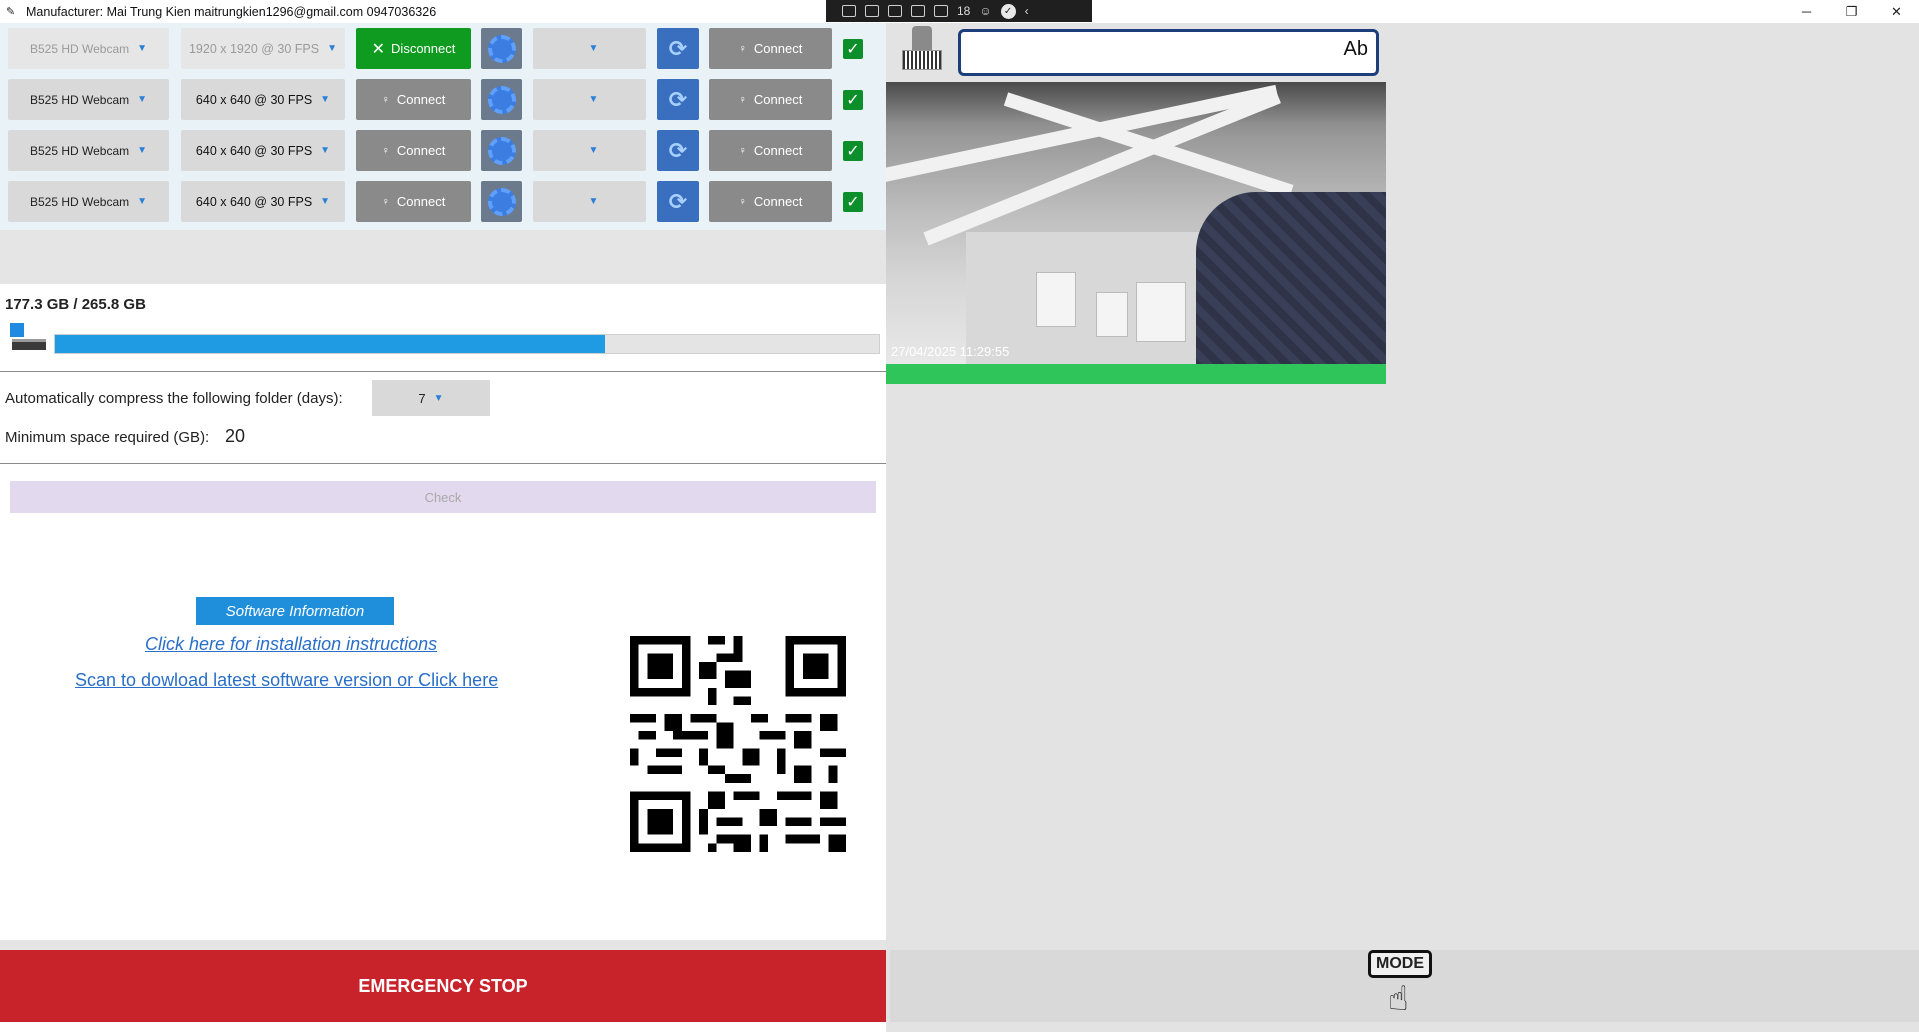 Image resolution: width=1919 pixels, height=1032 pixels. I want to click on mode-label: MODE, so click(1400, 964).